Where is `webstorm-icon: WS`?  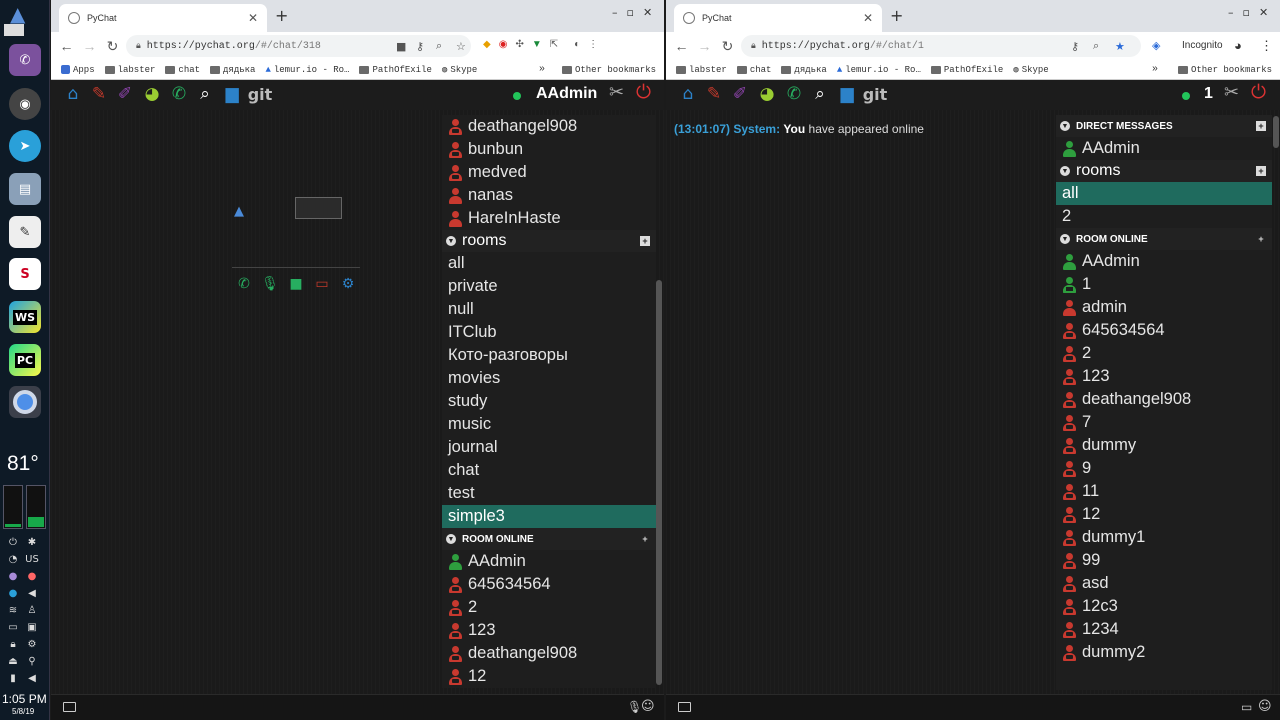
webstorm-icon: WS is located at coordinates (25, 317).